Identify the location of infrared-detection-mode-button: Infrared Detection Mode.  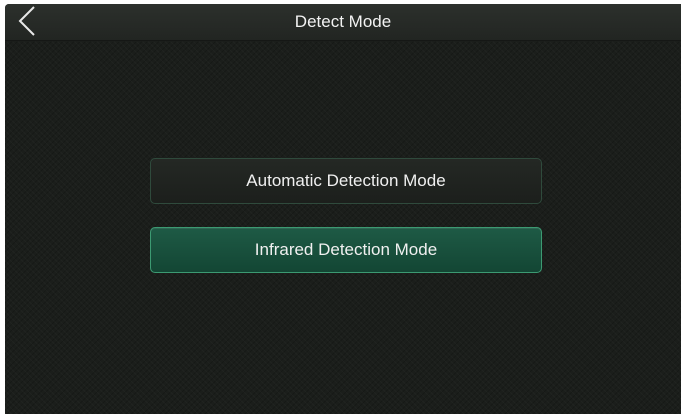
(346, 250).